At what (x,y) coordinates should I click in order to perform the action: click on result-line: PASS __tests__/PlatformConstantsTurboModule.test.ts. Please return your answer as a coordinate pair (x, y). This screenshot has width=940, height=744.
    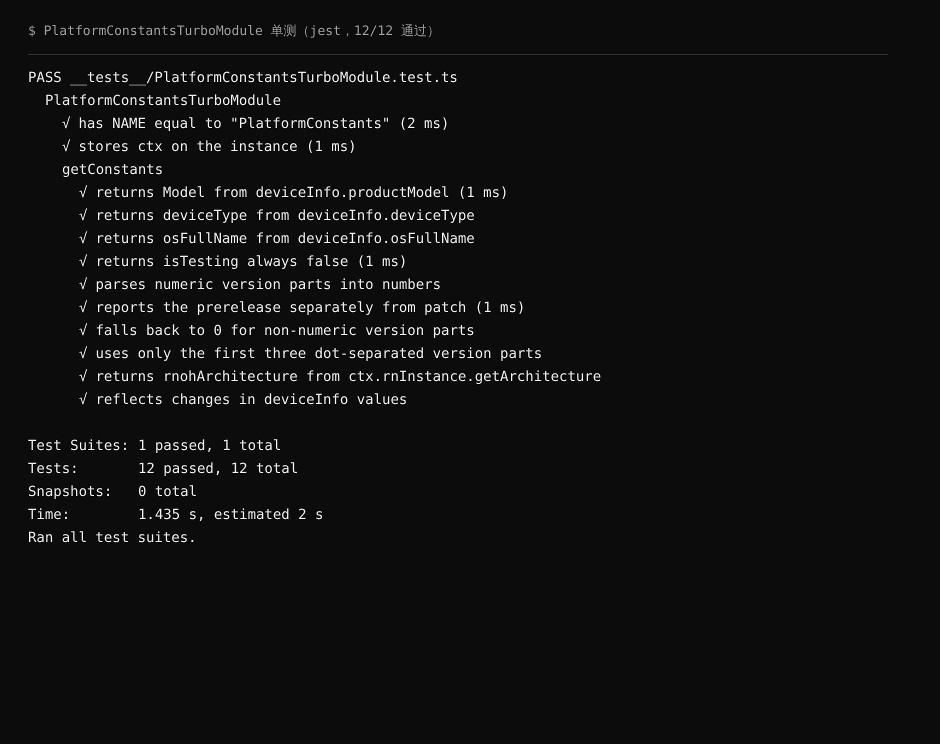
    Looking at the image, I should click on (243, 78).